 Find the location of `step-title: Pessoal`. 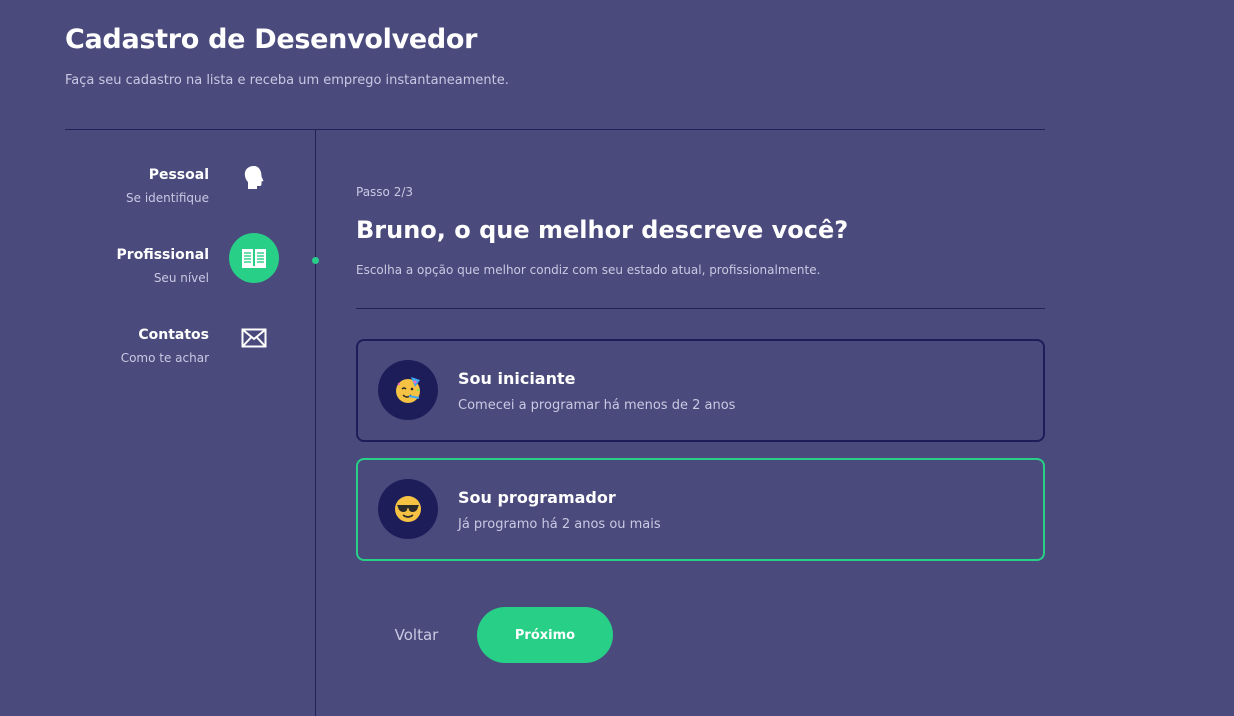

step-title: Pessoal is located at coordinates (178, 175).